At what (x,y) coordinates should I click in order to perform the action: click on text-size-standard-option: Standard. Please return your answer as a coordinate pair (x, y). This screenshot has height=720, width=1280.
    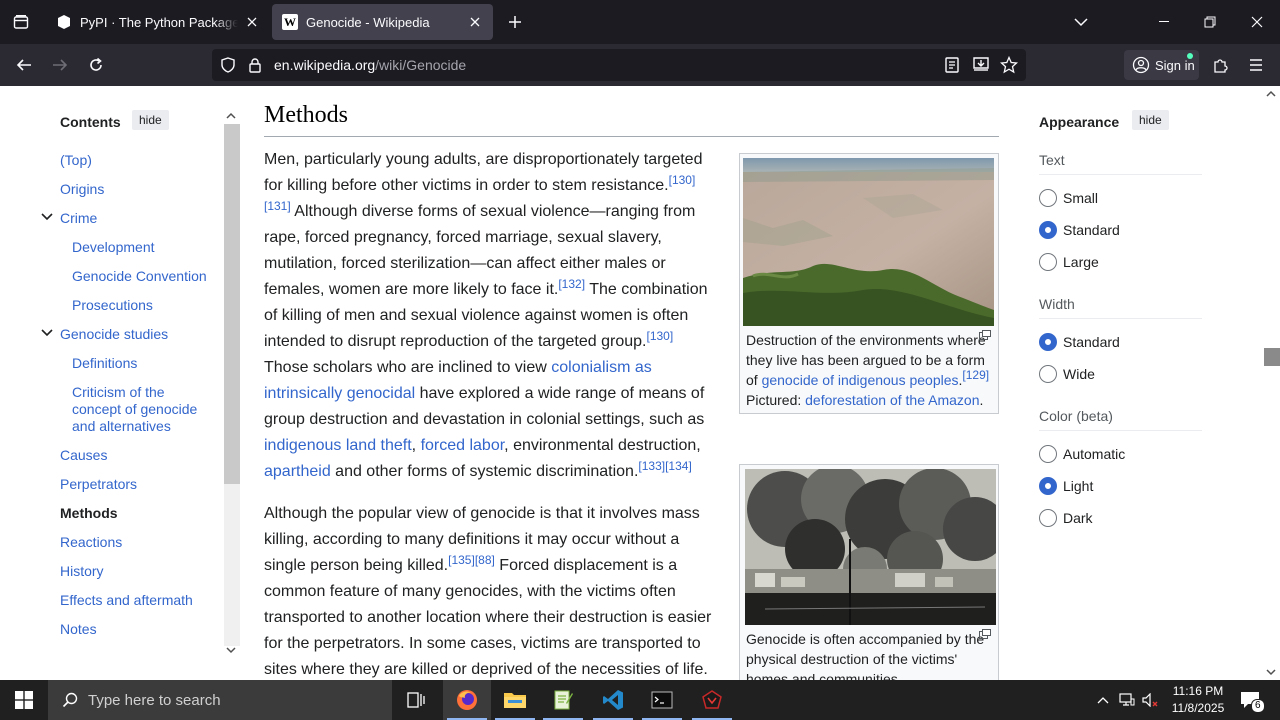
    Looking at the image, I should click on (1079, 230).